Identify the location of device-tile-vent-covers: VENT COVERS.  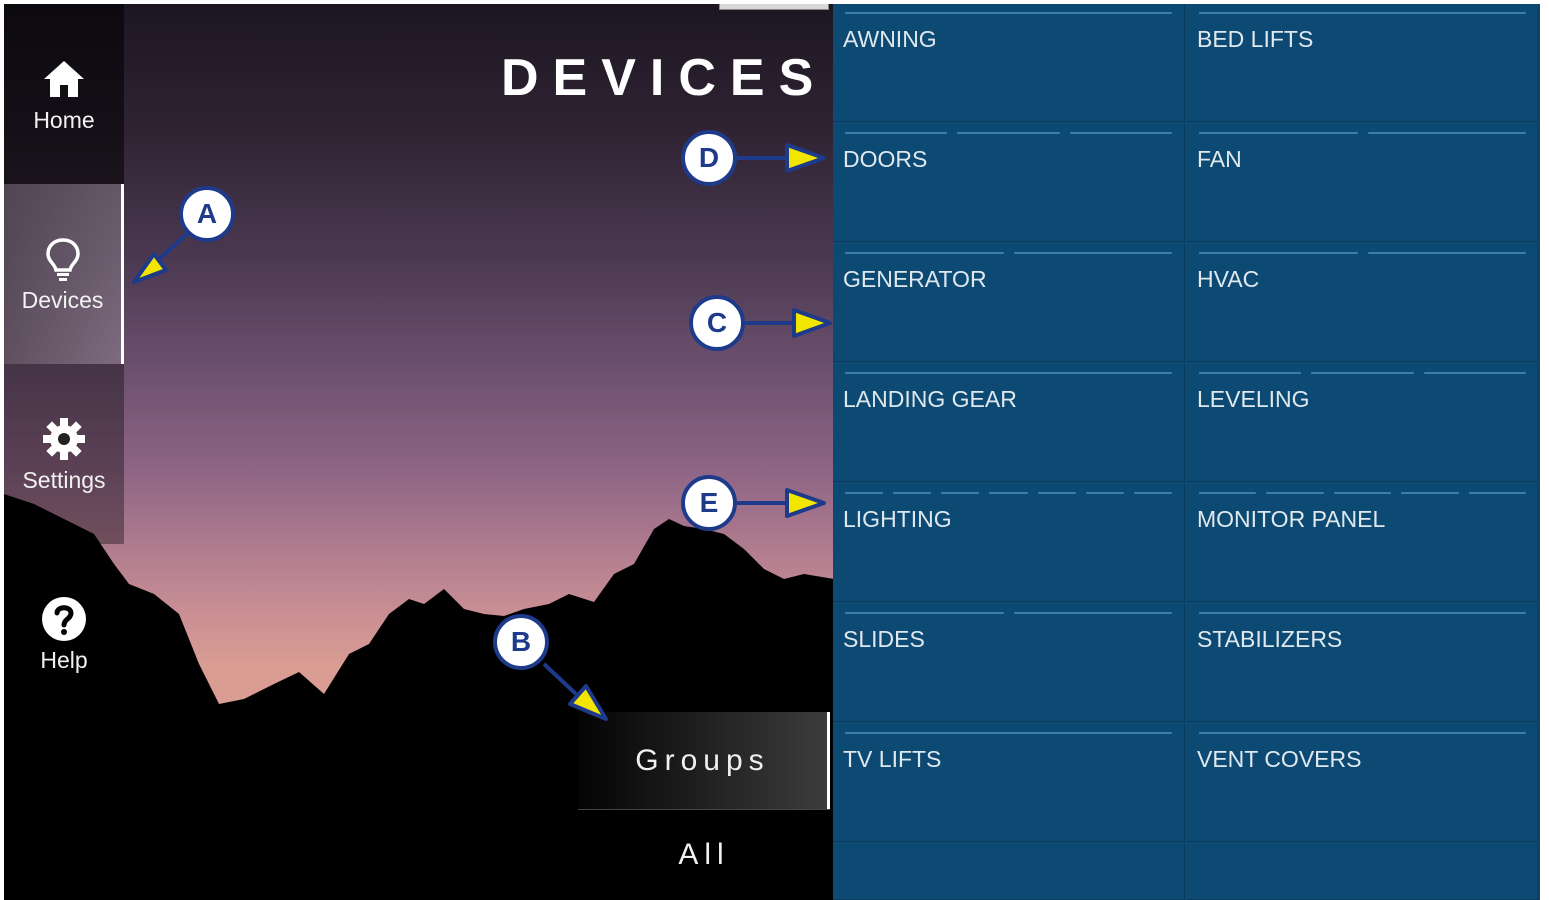
(1363, 783).